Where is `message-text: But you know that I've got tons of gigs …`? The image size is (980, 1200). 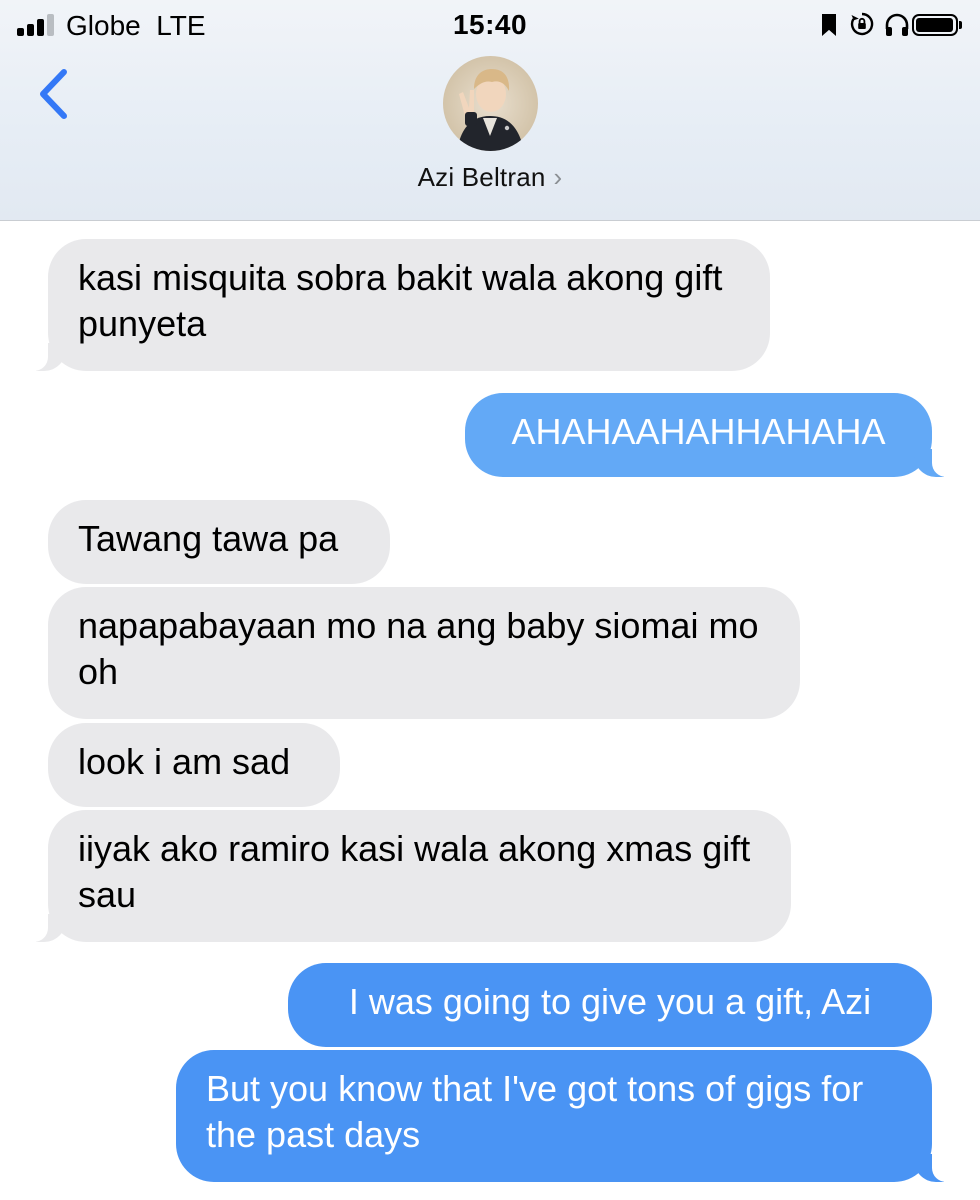 message-text: But you know that I've got tons of gigs … is located at coordinates (535, 1111).